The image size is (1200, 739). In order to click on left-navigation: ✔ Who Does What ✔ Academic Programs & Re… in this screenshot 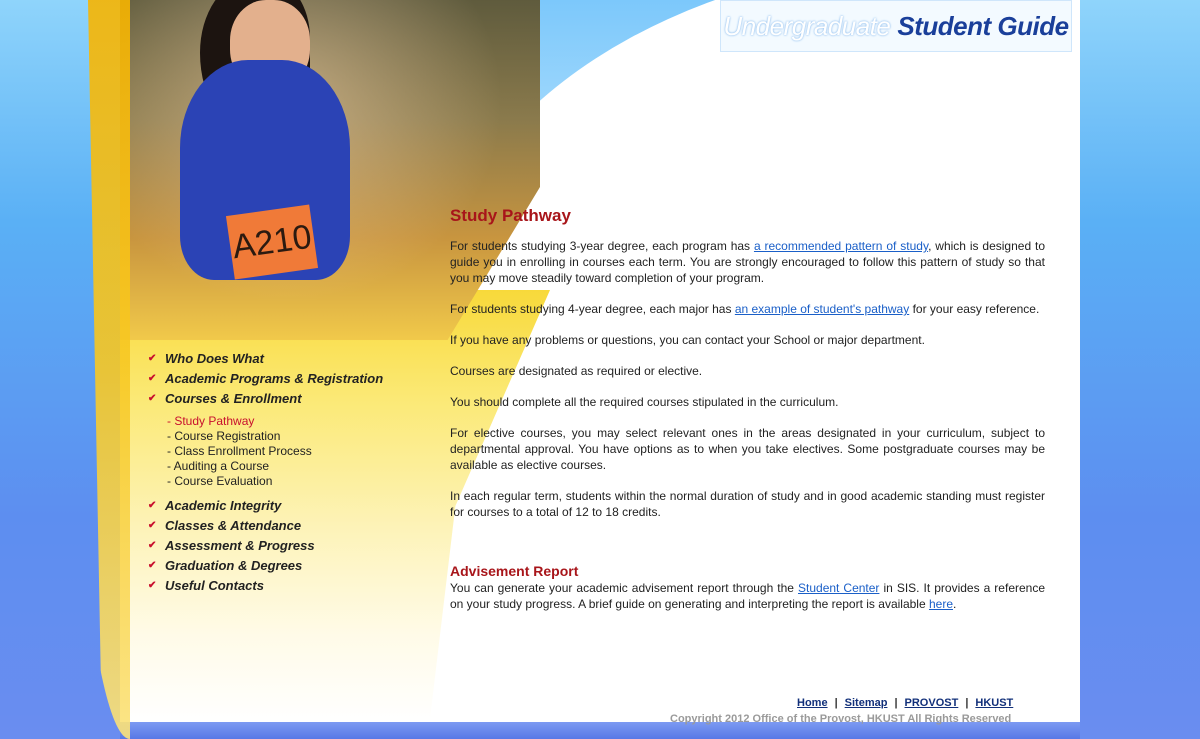, I will do `click(288, 471)`.